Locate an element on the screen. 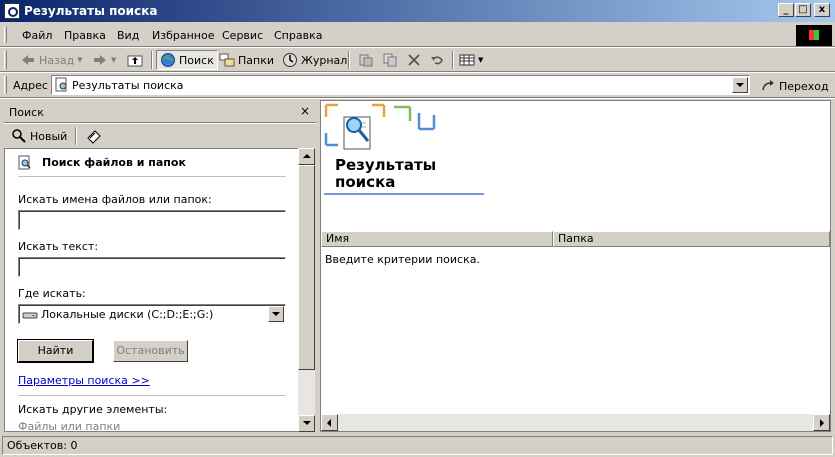 The image size is (835, 457). text-input is located at coordinates (152, 267).